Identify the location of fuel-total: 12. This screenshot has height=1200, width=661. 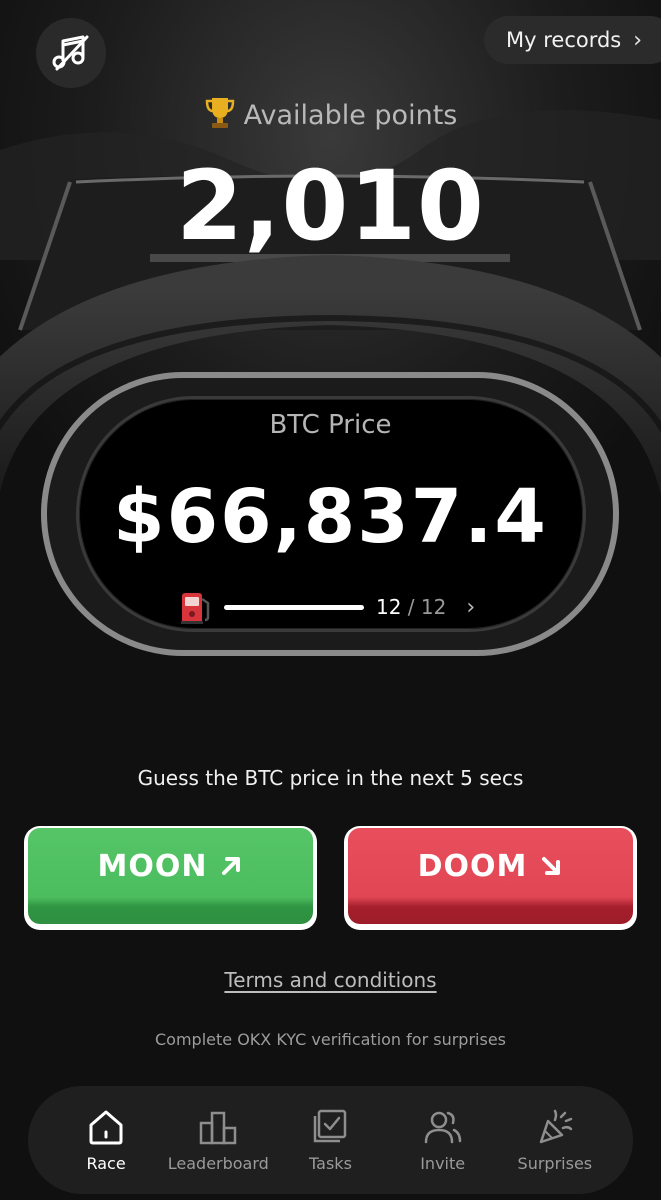
(433, 607).